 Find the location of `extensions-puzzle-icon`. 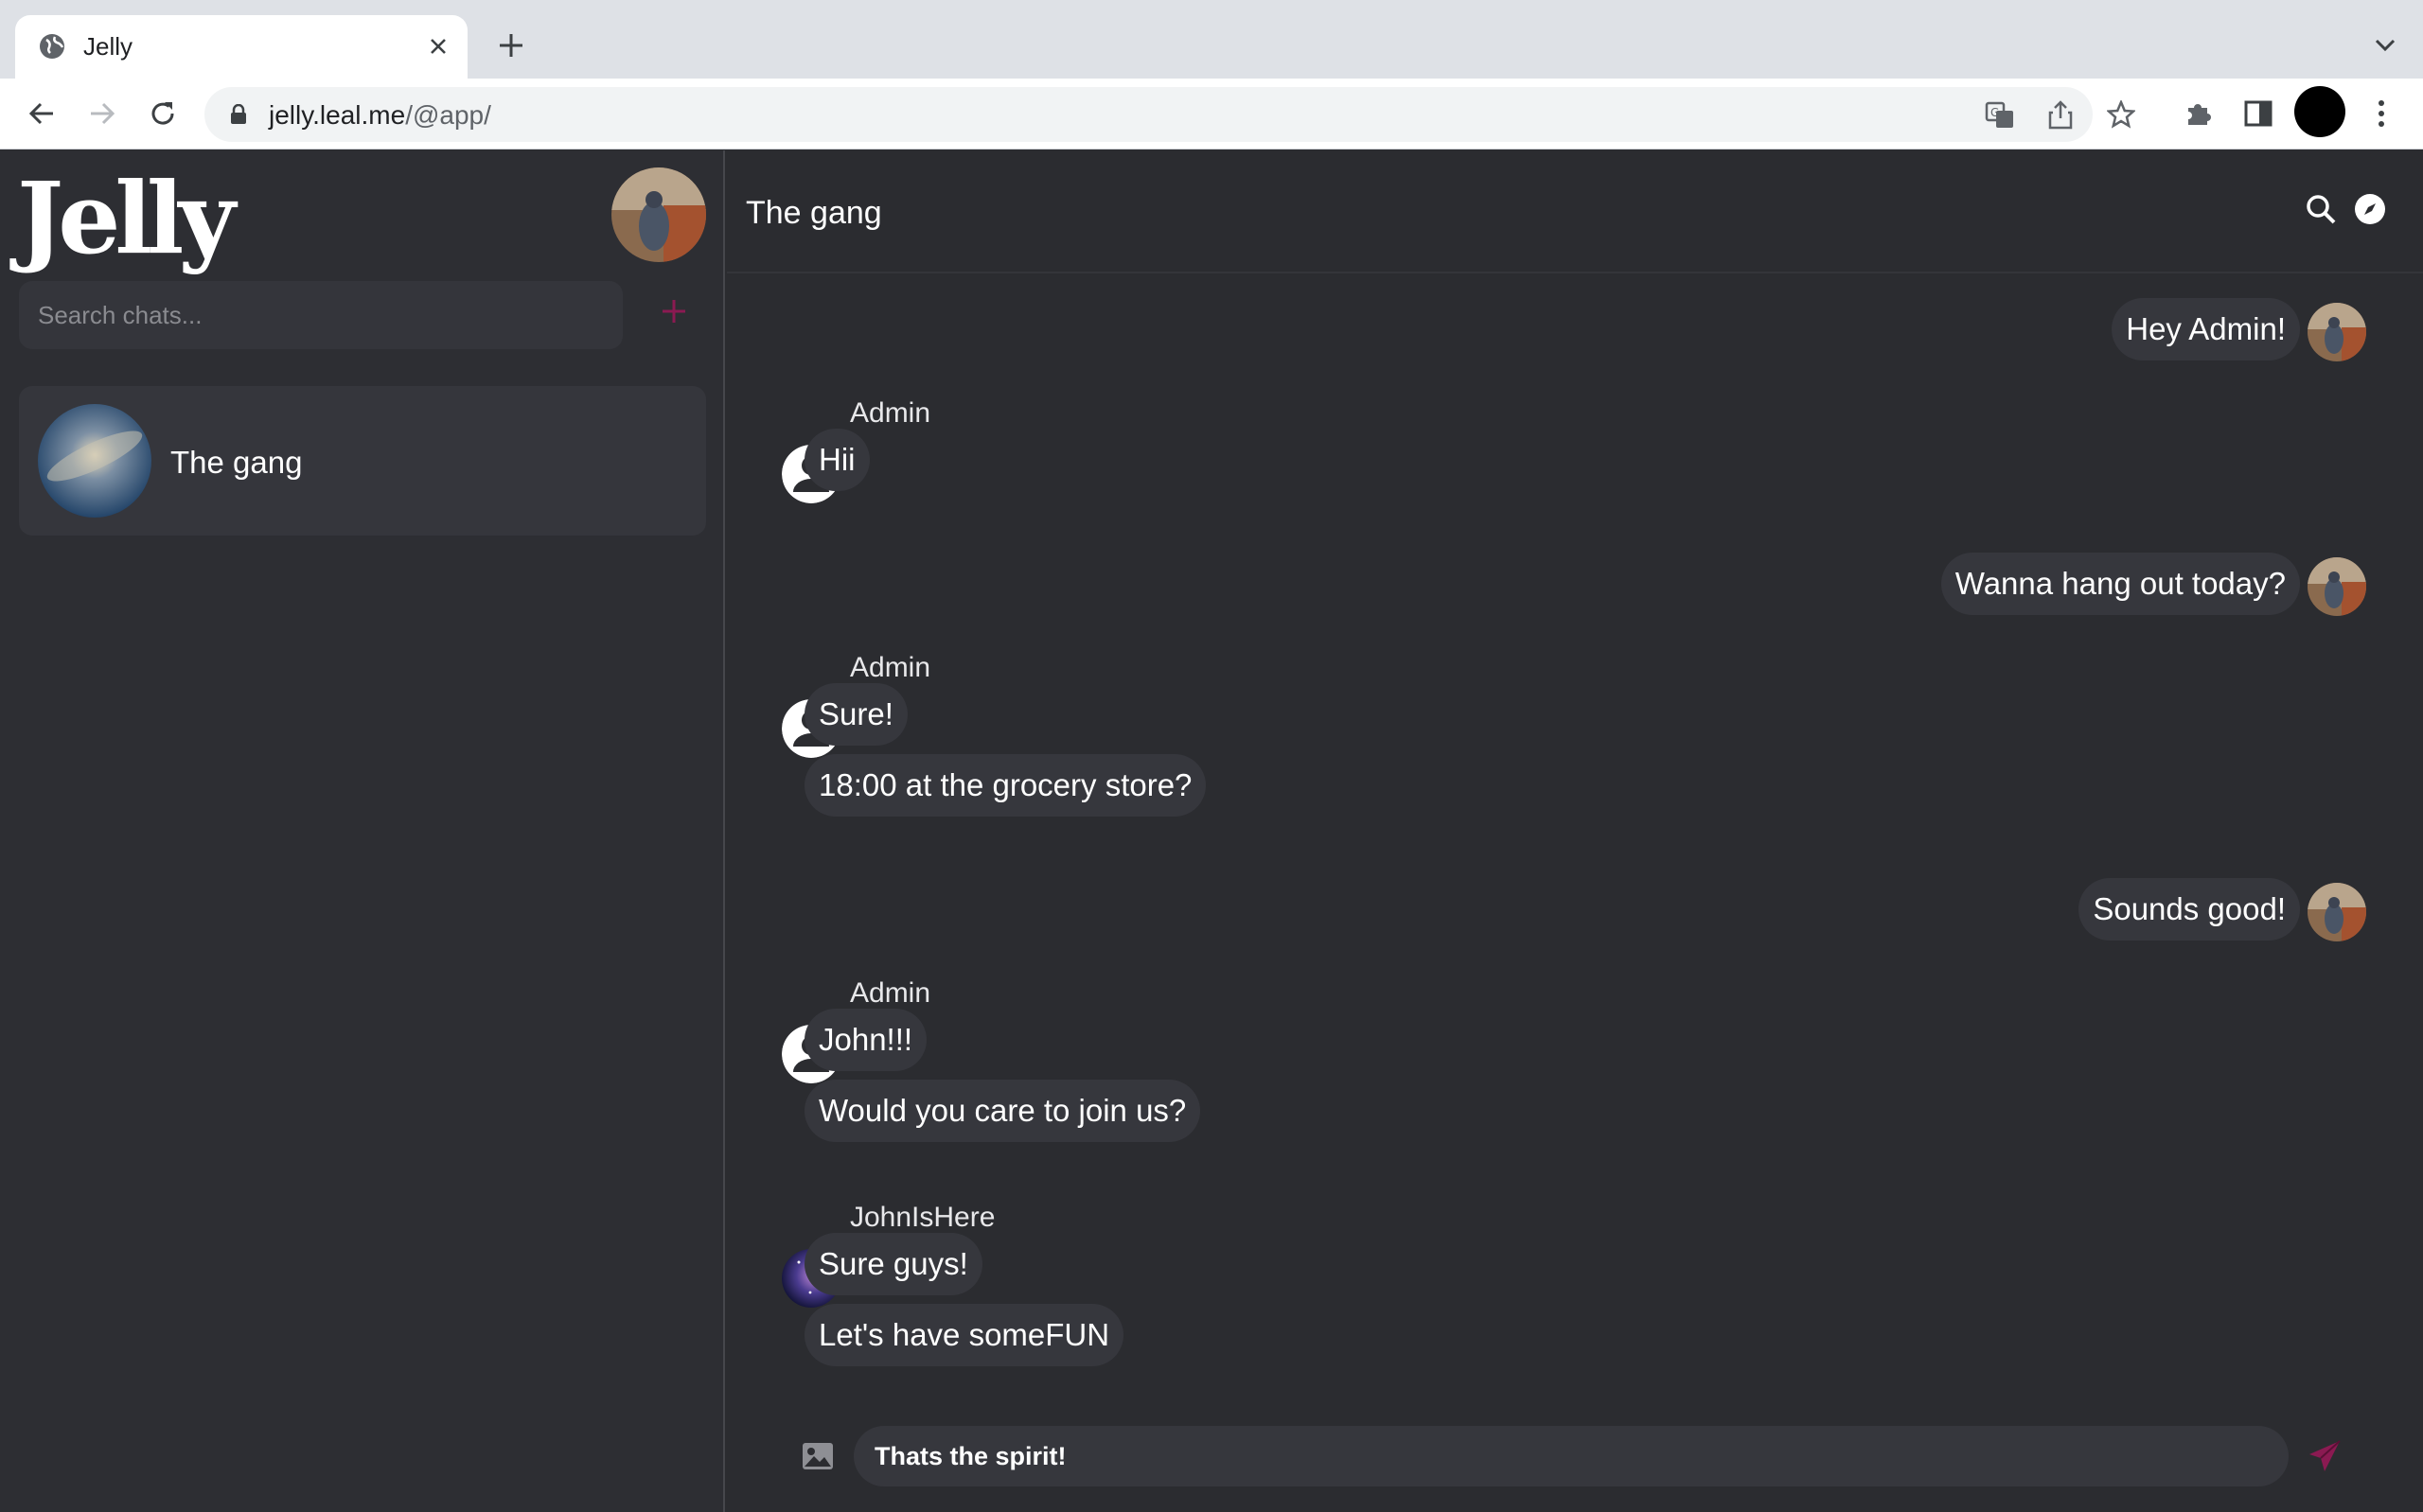

extensions-puzzle-icon is located at coordinates (2198, 113).